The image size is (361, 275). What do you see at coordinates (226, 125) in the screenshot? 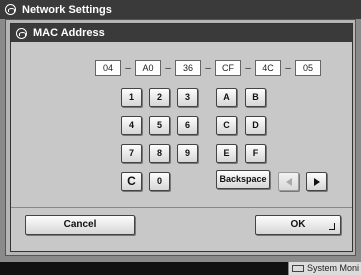
I see `key-c: C` at bounding box center [226, 125].